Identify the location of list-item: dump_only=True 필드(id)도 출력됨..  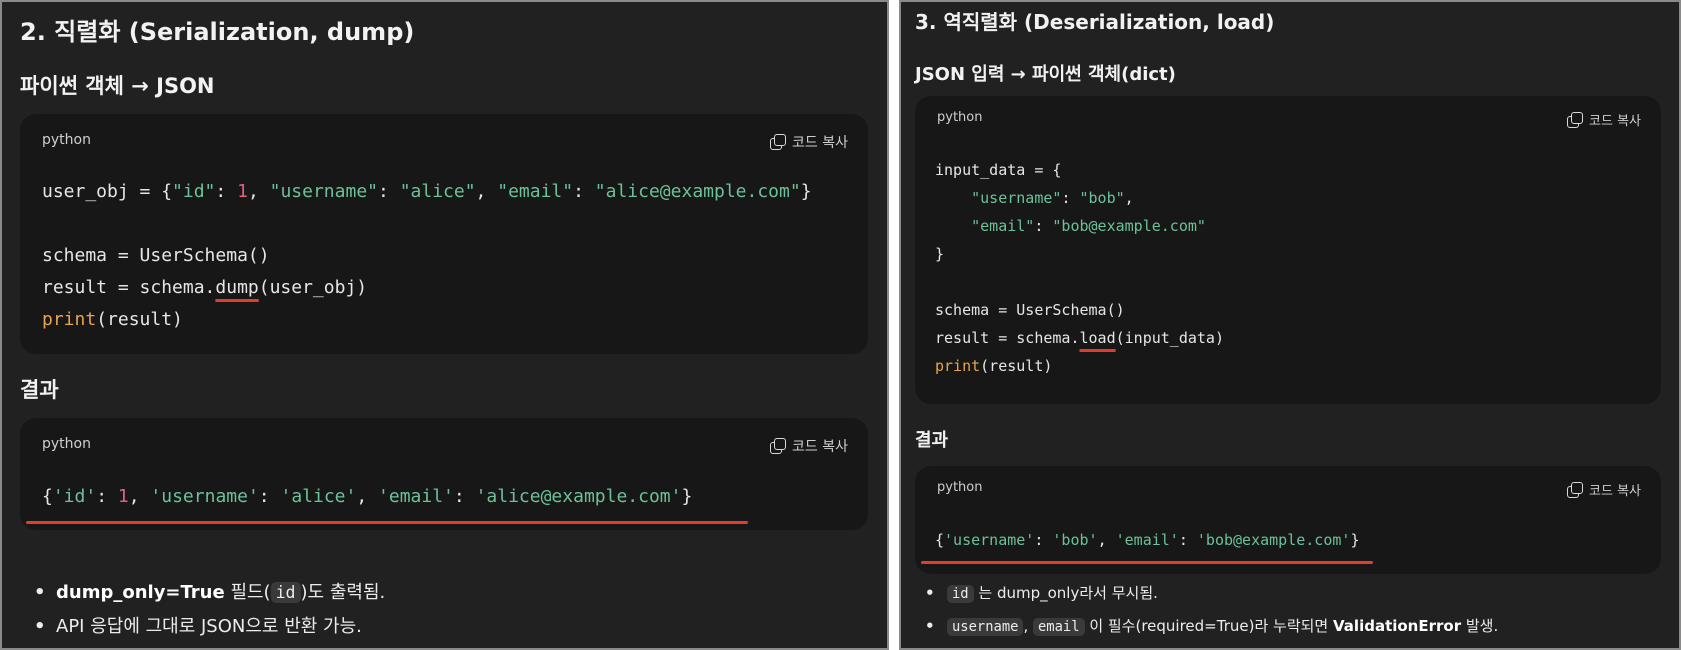
(204, 595).